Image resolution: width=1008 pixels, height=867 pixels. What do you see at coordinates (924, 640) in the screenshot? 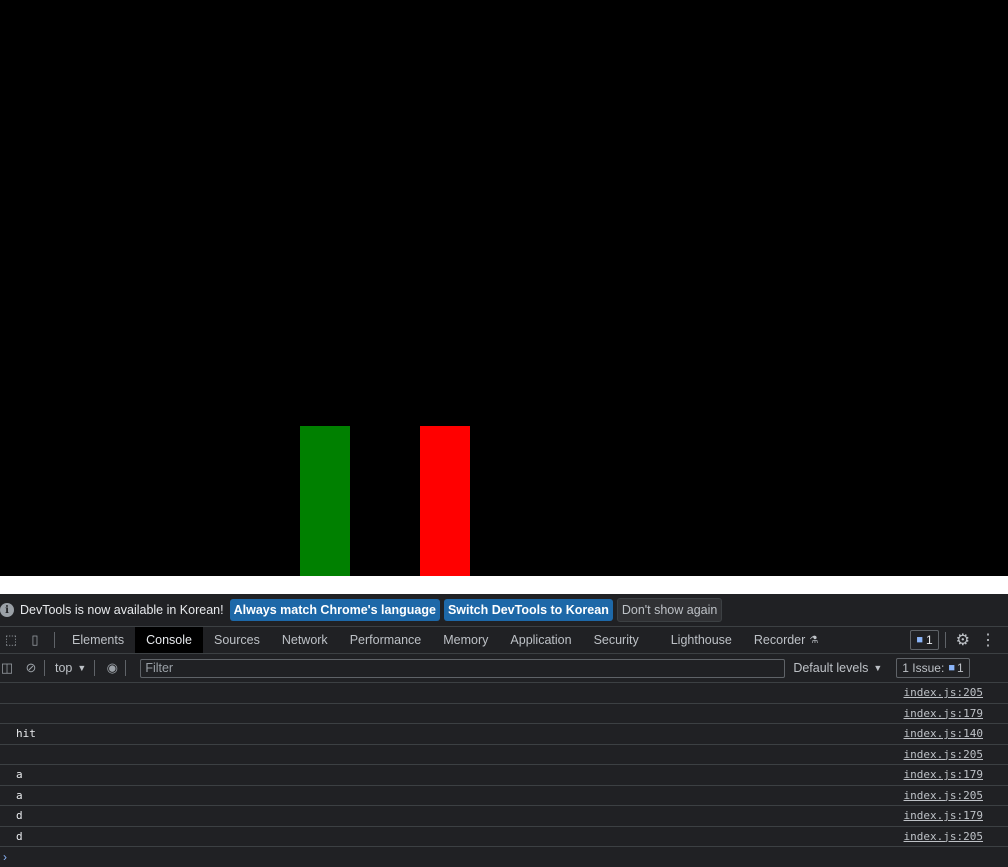
I see `messages-badge: ■ 1` at bounding box center [924, 640].